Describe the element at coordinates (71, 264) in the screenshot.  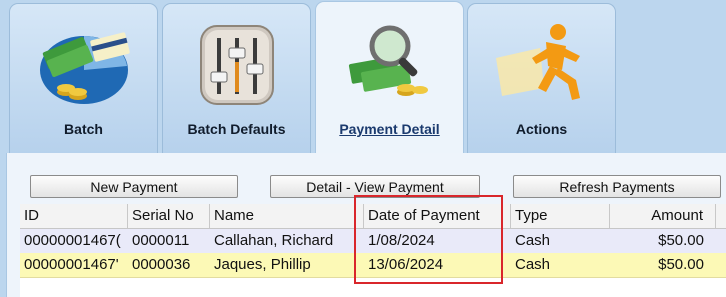
I see `cell-id: 00000001467'` at that location.